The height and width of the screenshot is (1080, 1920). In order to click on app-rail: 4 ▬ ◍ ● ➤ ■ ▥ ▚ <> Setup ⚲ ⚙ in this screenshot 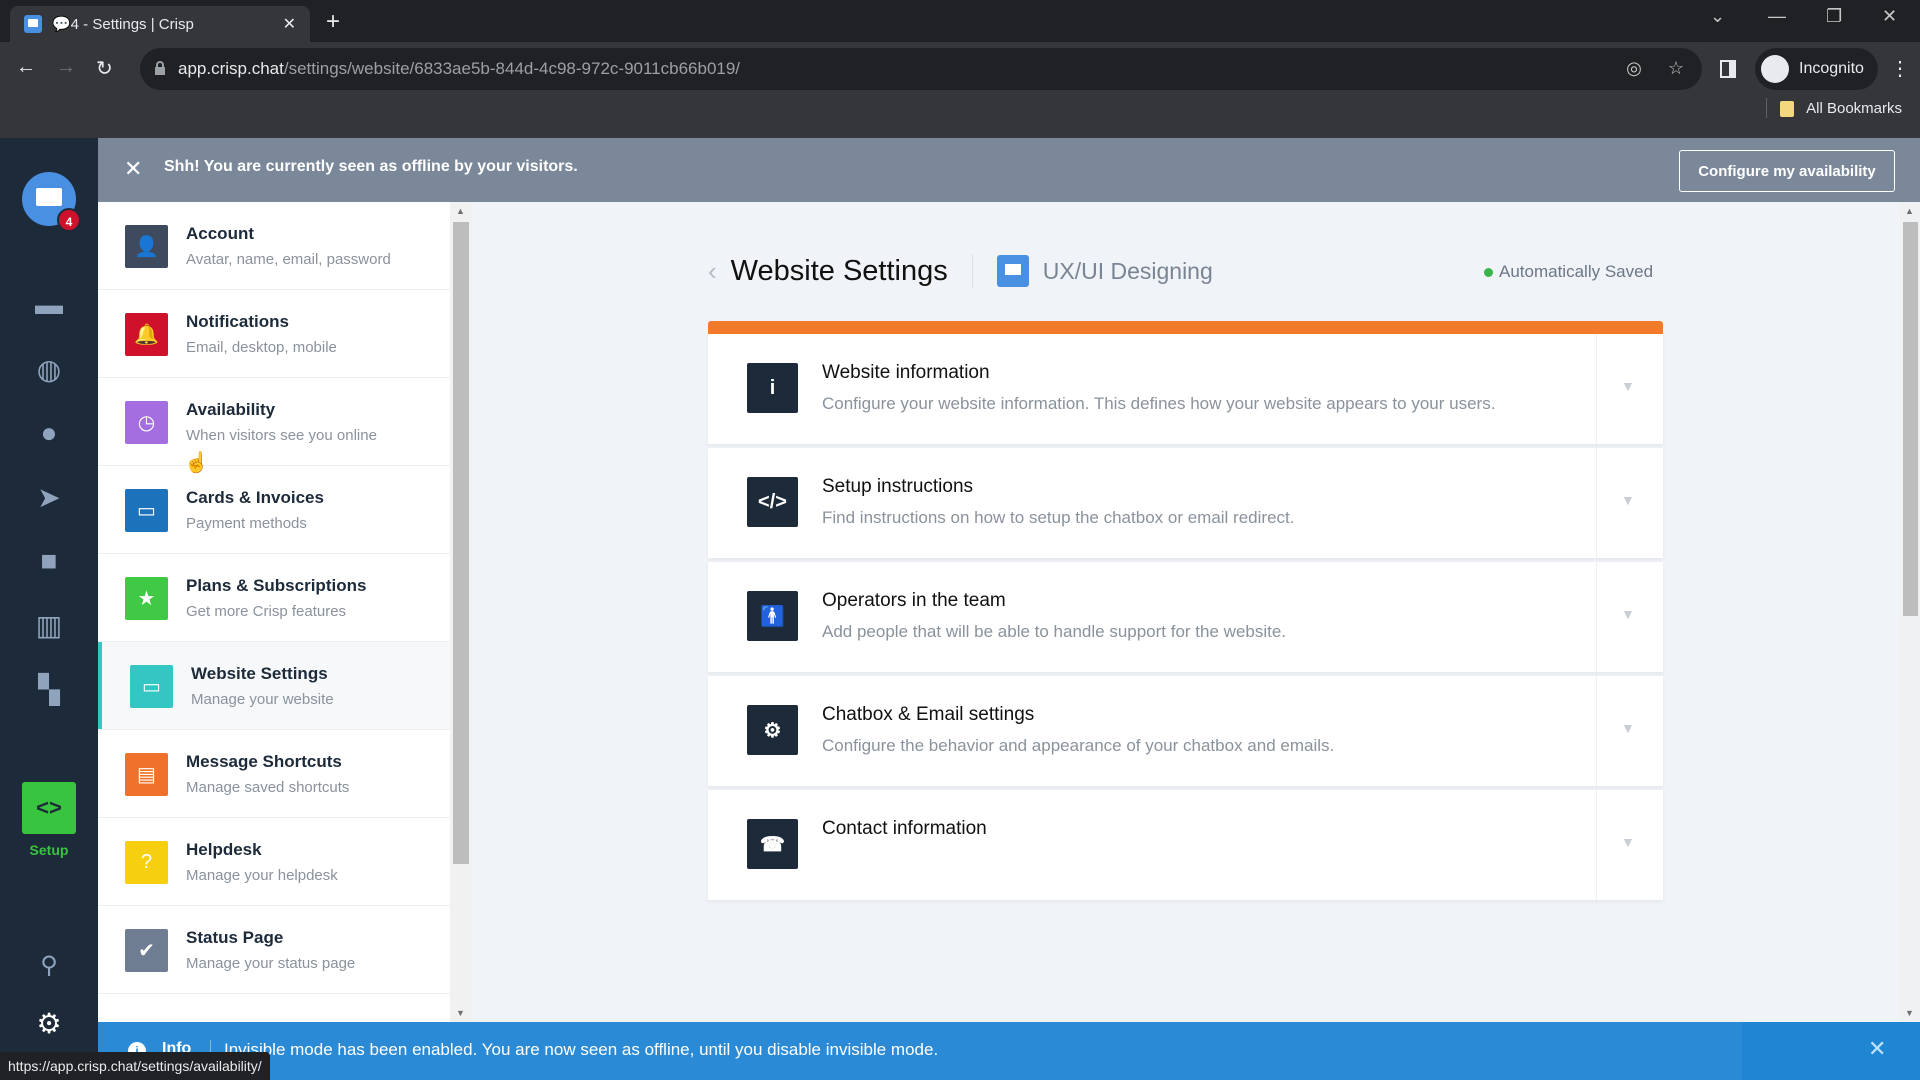, I will do `click(49, 609)`.